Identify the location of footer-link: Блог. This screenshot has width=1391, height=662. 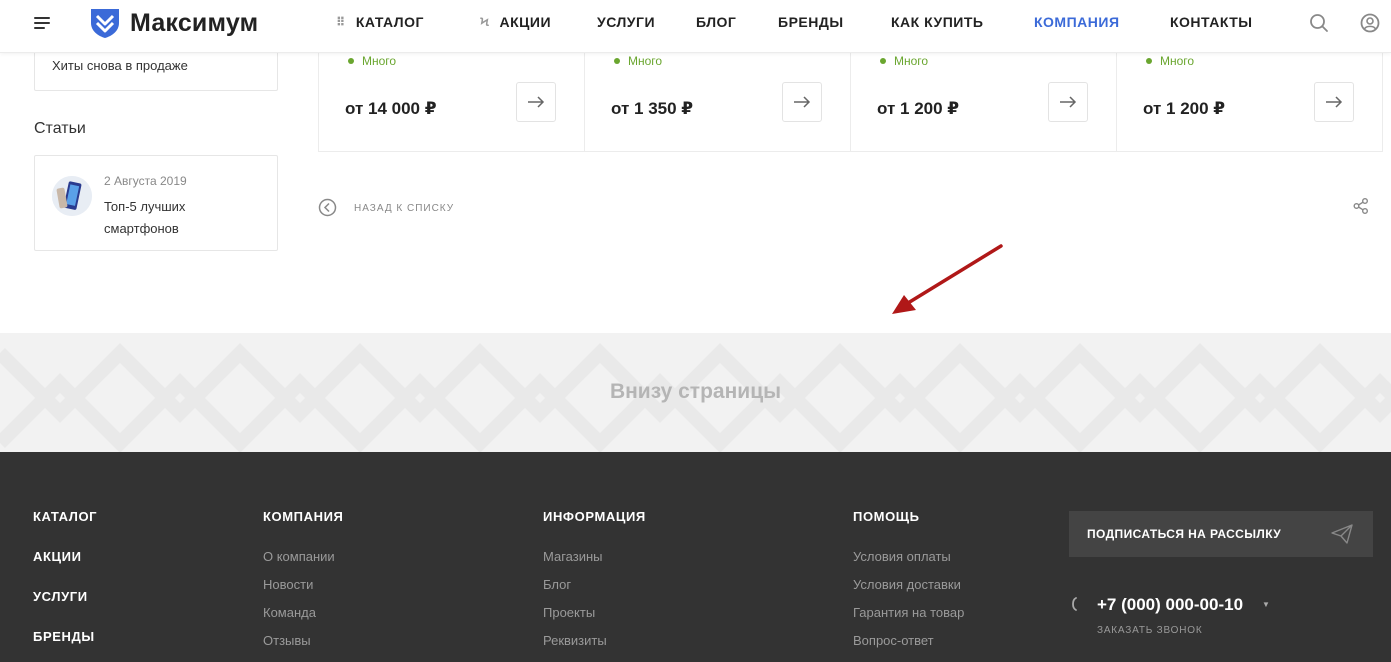
(557, 584).